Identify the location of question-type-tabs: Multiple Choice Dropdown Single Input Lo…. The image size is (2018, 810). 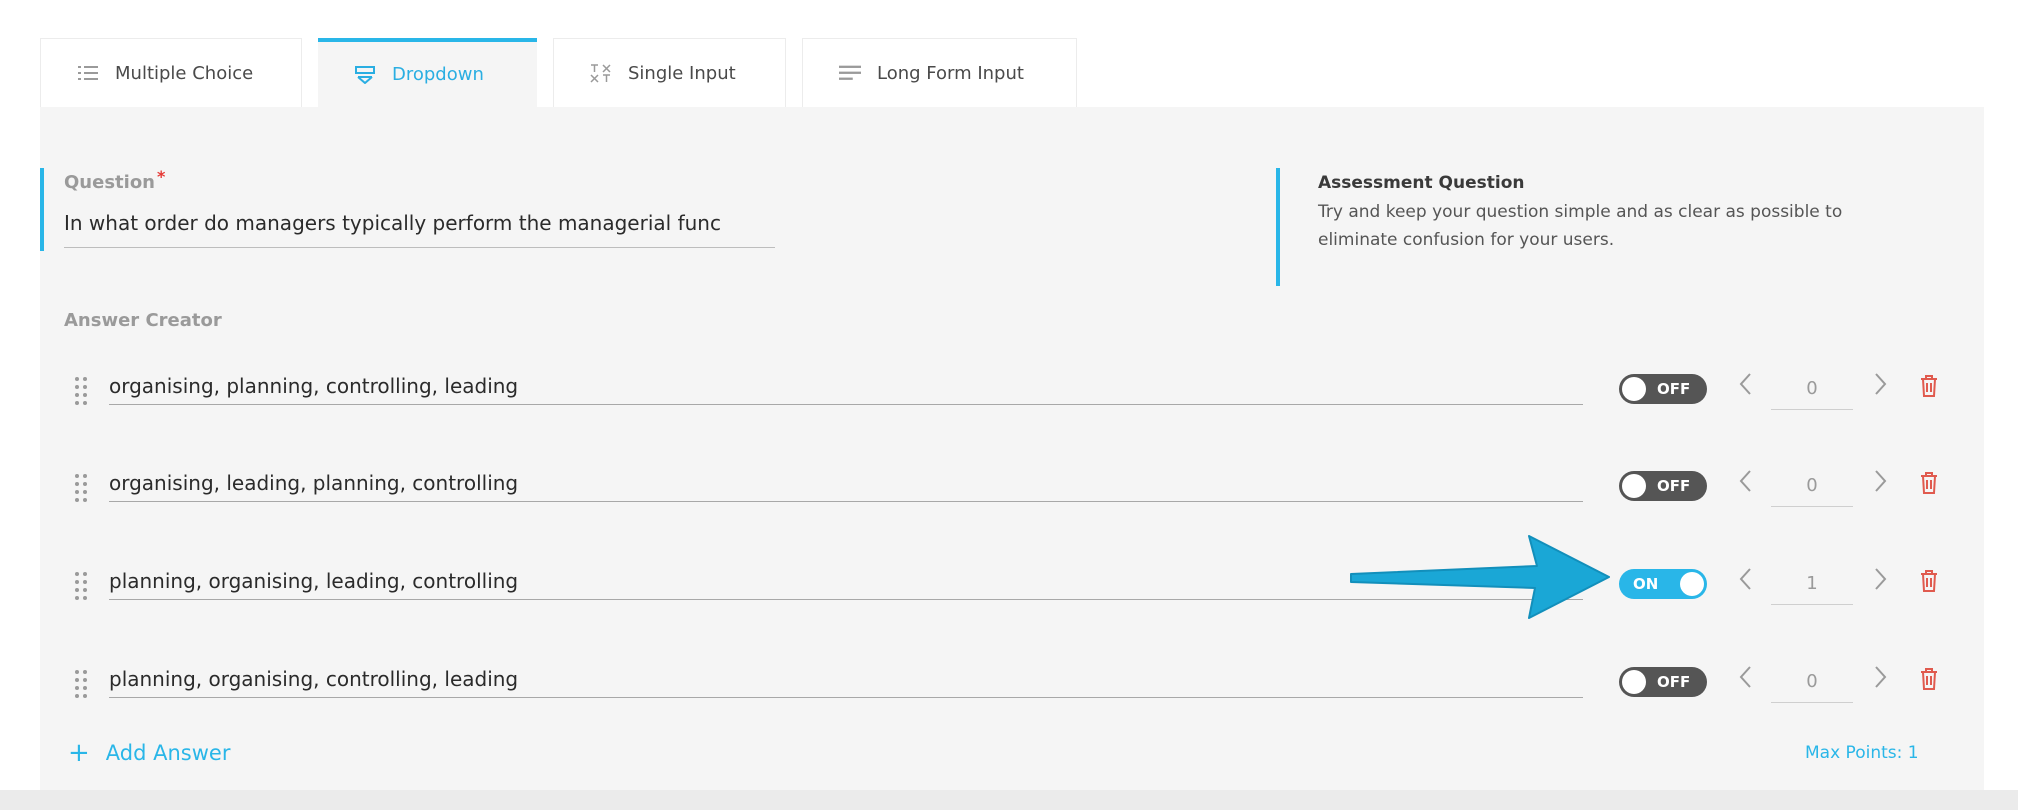
(558, 72).